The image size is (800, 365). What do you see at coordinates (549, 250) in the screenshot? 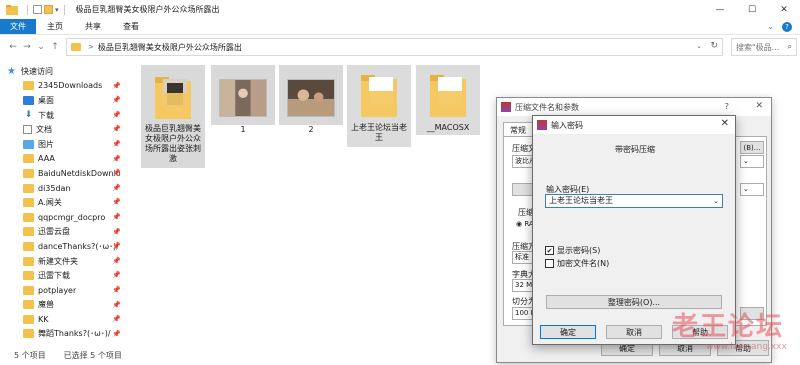
I see `checkbox-checked-icon: ✔` at bounding box center [549, 250].